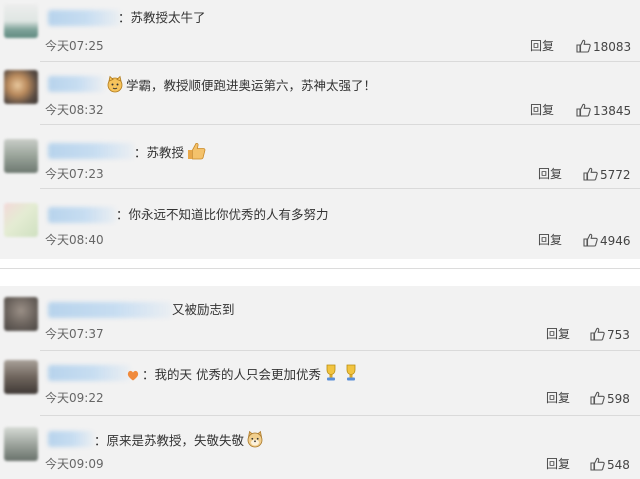 Image resolution: width=640 pixels, height=479 pixels. I want to click on comment-item: 又被励志到 今天07:37 回复 753, so click(320, 318).